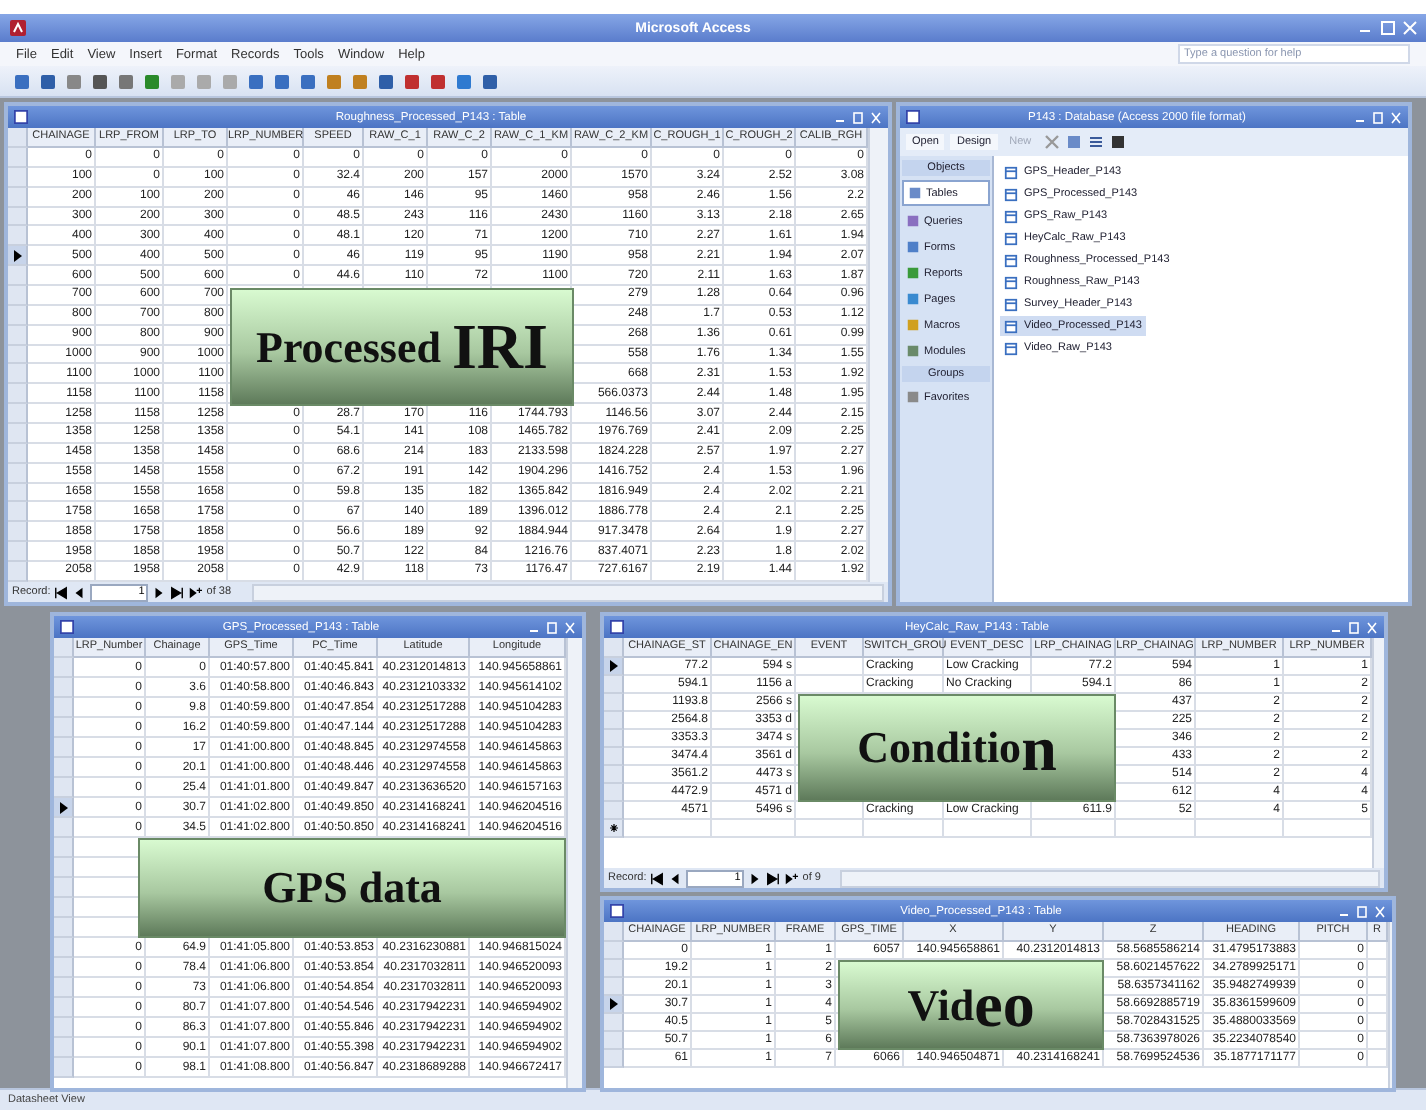  Describe the element at coordinates (402, 347) in the screenshot. I see `caption-label: Processed IRI` at that location.